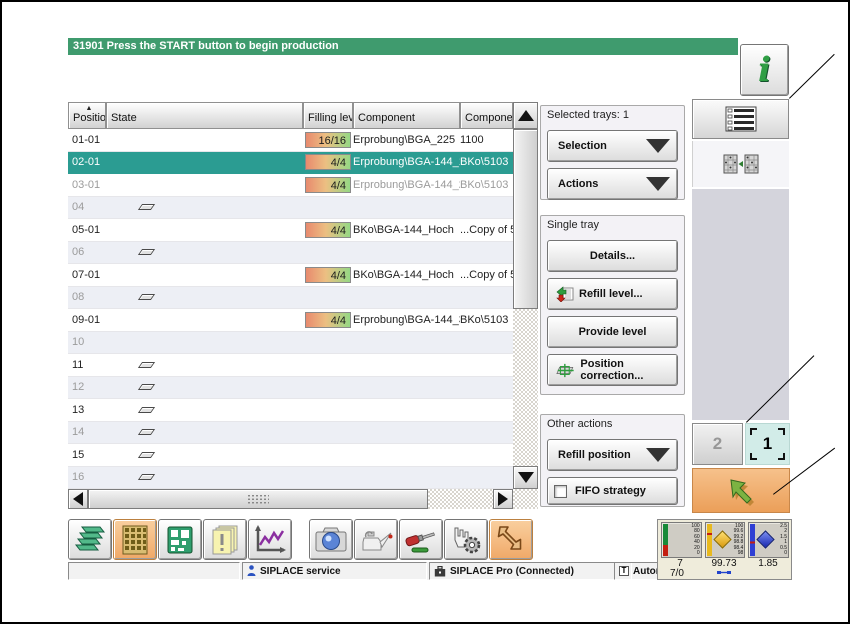 The image size is (850, 624). I want to click on column-header-filling-level: Filling level, so click(328, 115).